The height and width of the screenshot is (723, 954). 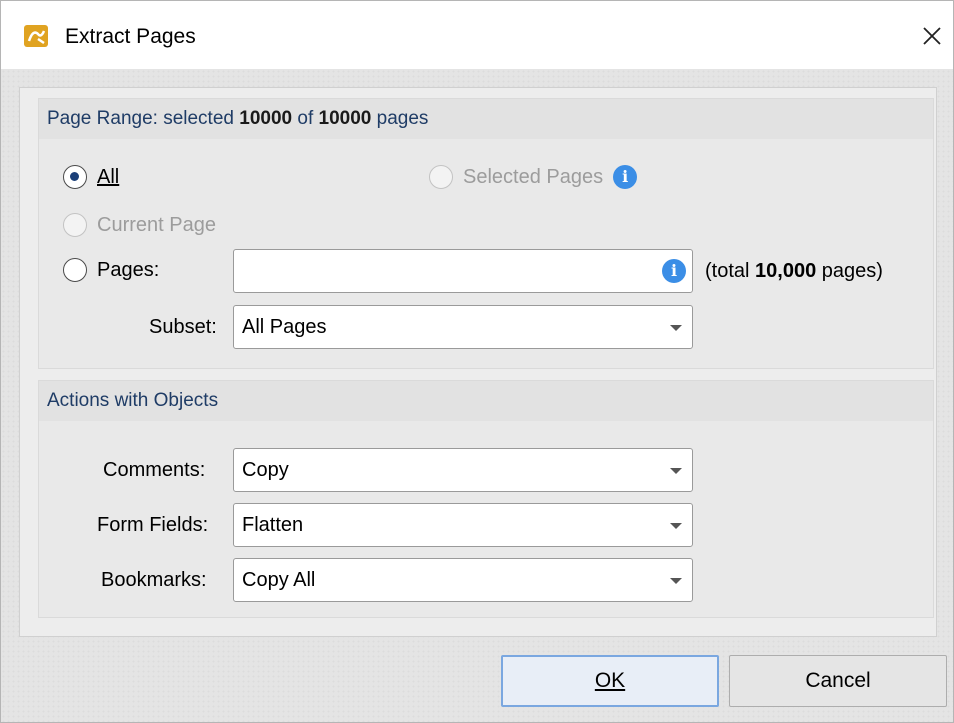 I want to click on radio-current-page: Current Page, so click(x=139, y=225).